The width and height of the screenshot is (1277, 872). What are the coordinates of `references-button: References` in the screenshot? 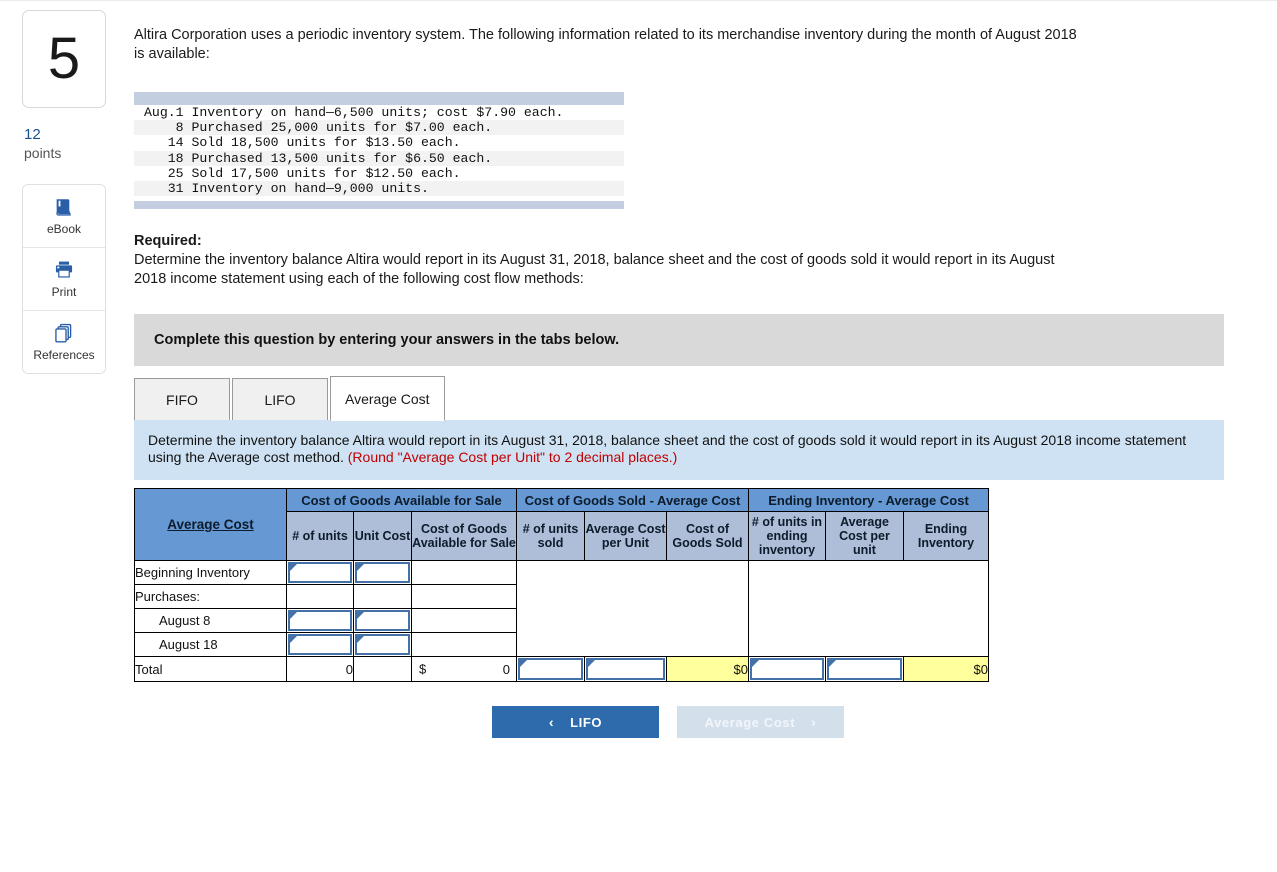 It's located at (64, 342).